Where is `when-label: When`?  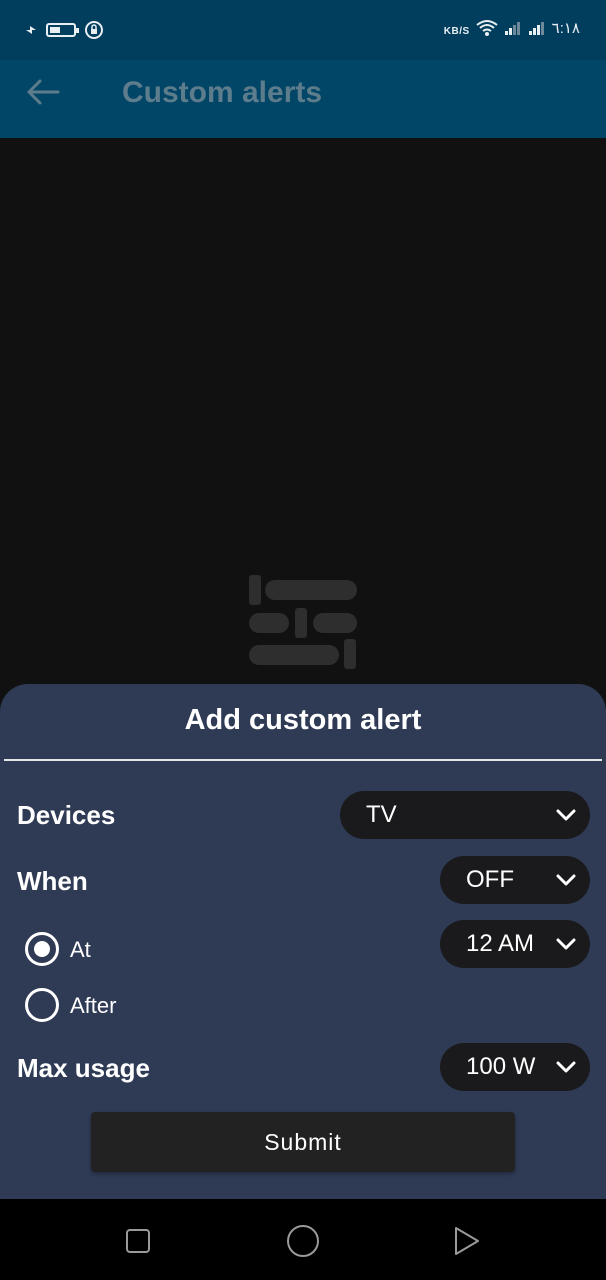
when-label: When is located at coordinates (52, 881).